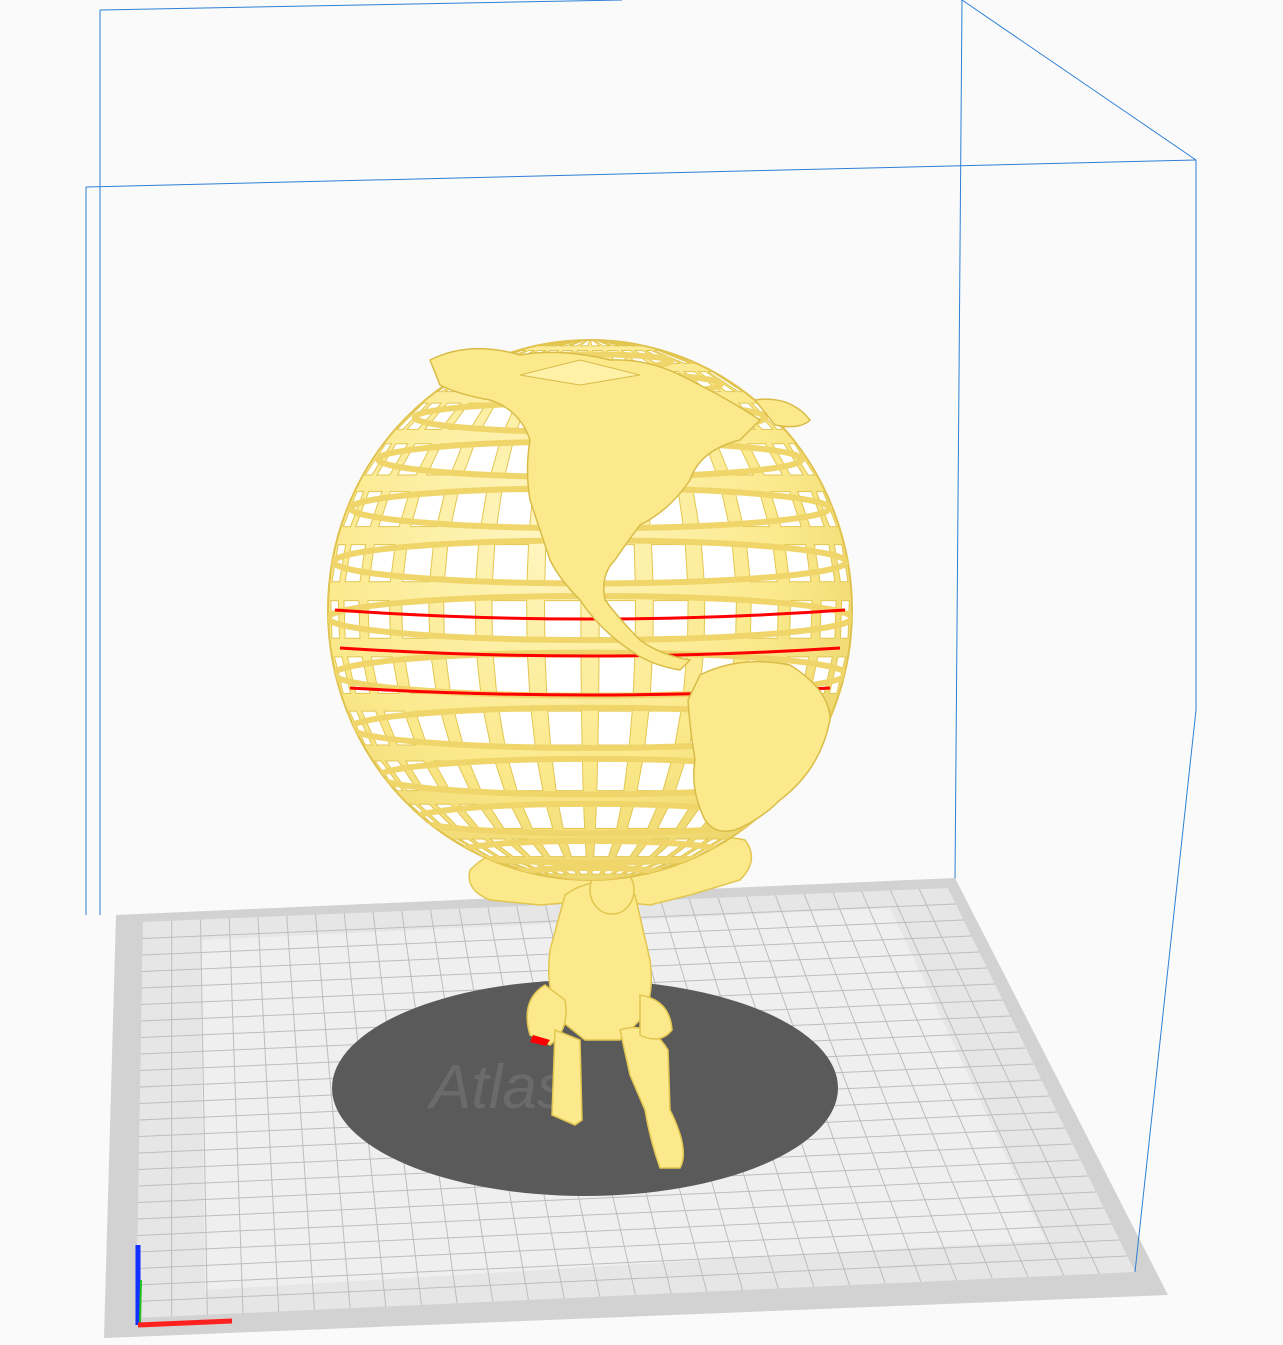 The image size is (1283, 1345). Describe the element at coordinates (140, 1302) in the screenshot. I see `axis-y` at that location.